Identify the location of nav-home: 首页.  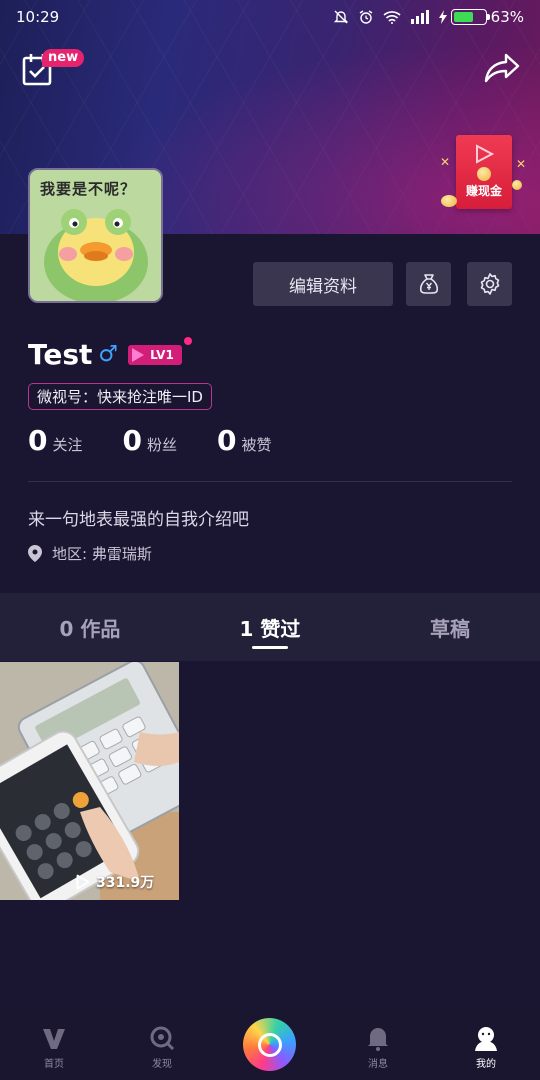
(54, 1045).